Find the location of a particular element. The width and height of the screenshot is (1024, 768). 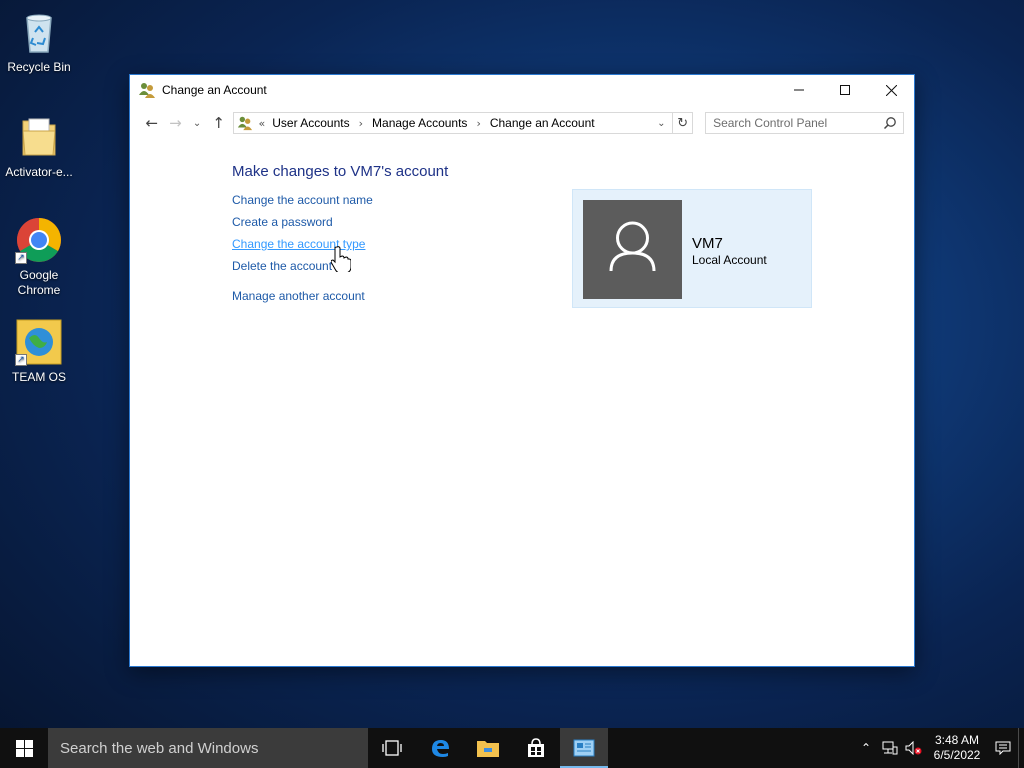

arrow-left-icon: ← is located at coordinates (152, 123).